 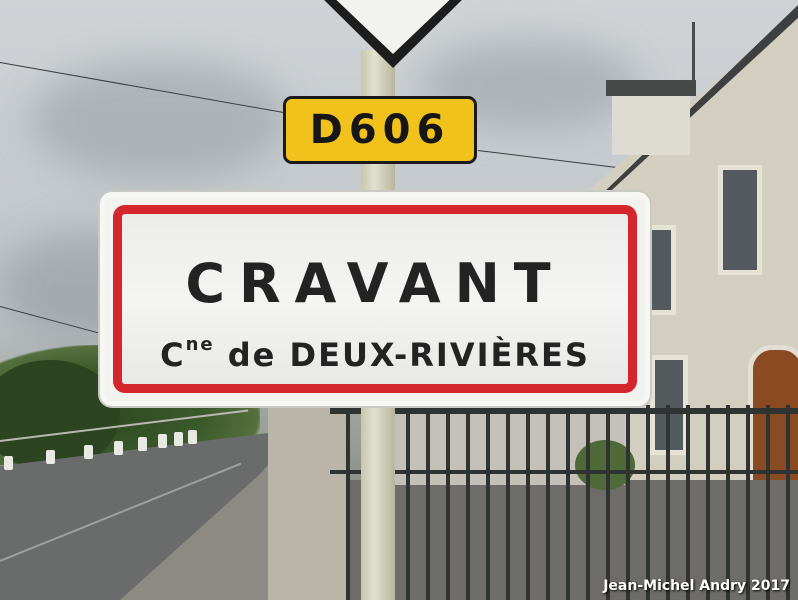 I want to click on route-number: D606, so click(x=380, y=130).